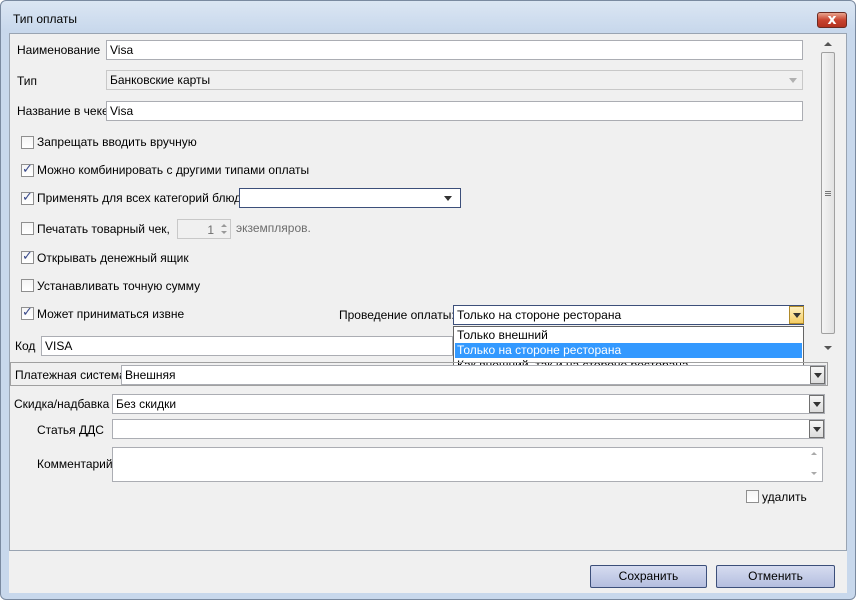  I want to click on cash-drawer-label: Открывать денежный ящик, so click(113, 258).